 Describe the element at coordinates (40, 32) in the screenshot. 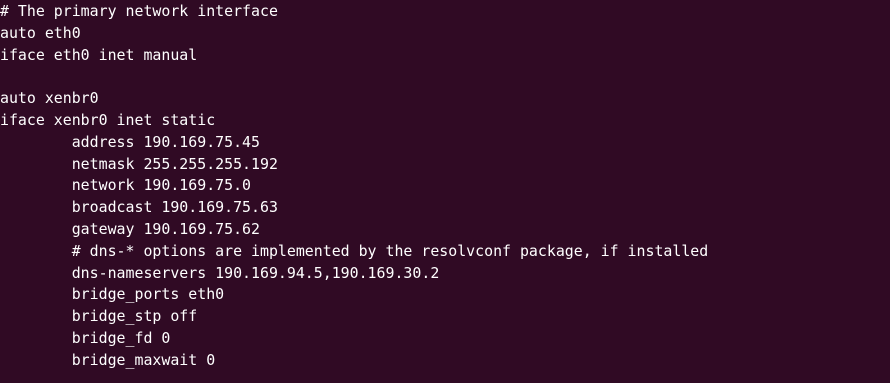

I see `config-line: auto eth0` at that location.